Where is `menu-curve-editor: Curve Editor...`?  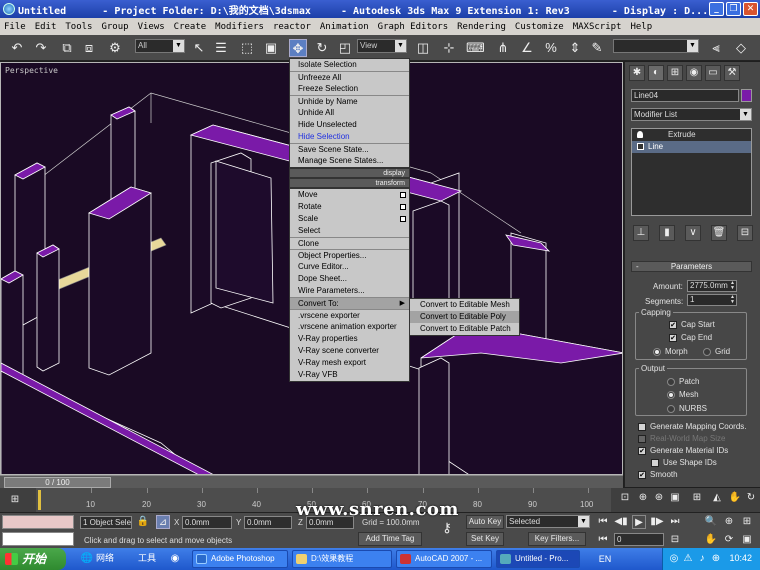
menu-curve-editor: Curve Editor... is located at coordinates (349, 267).